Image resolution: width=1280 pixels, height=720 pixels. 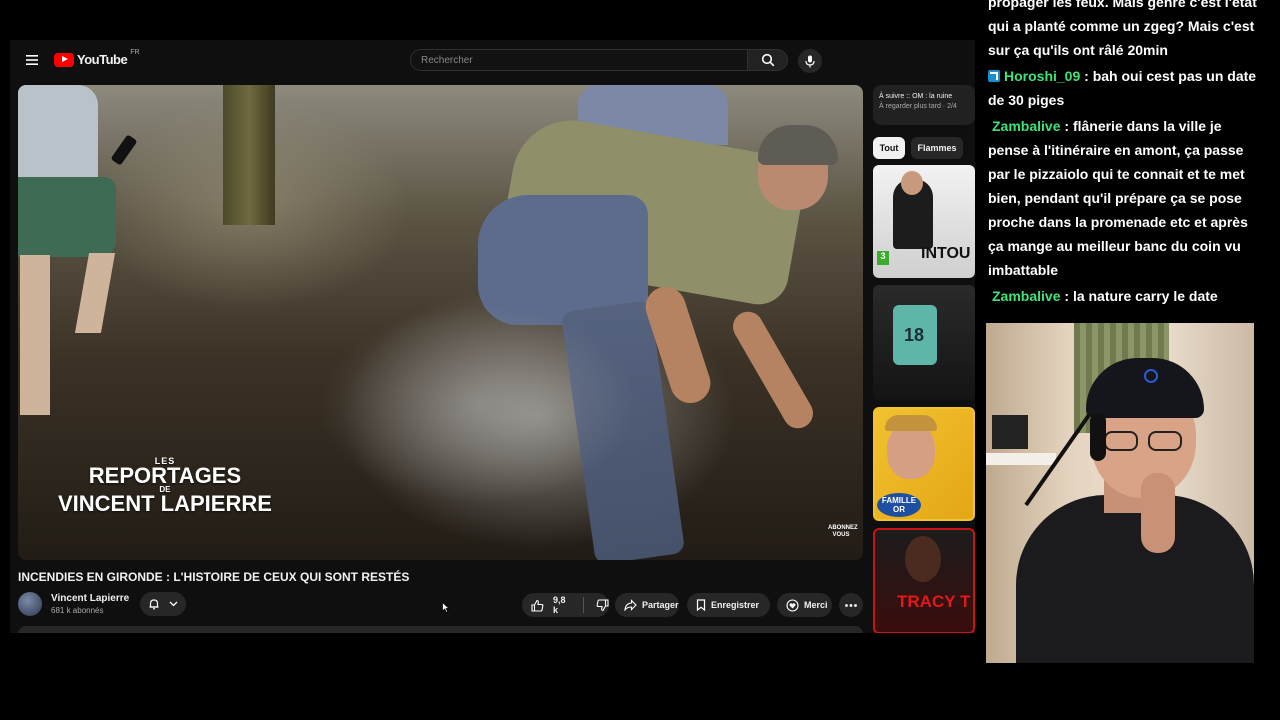 I want to click on desk, so click(x=1021, y=459).